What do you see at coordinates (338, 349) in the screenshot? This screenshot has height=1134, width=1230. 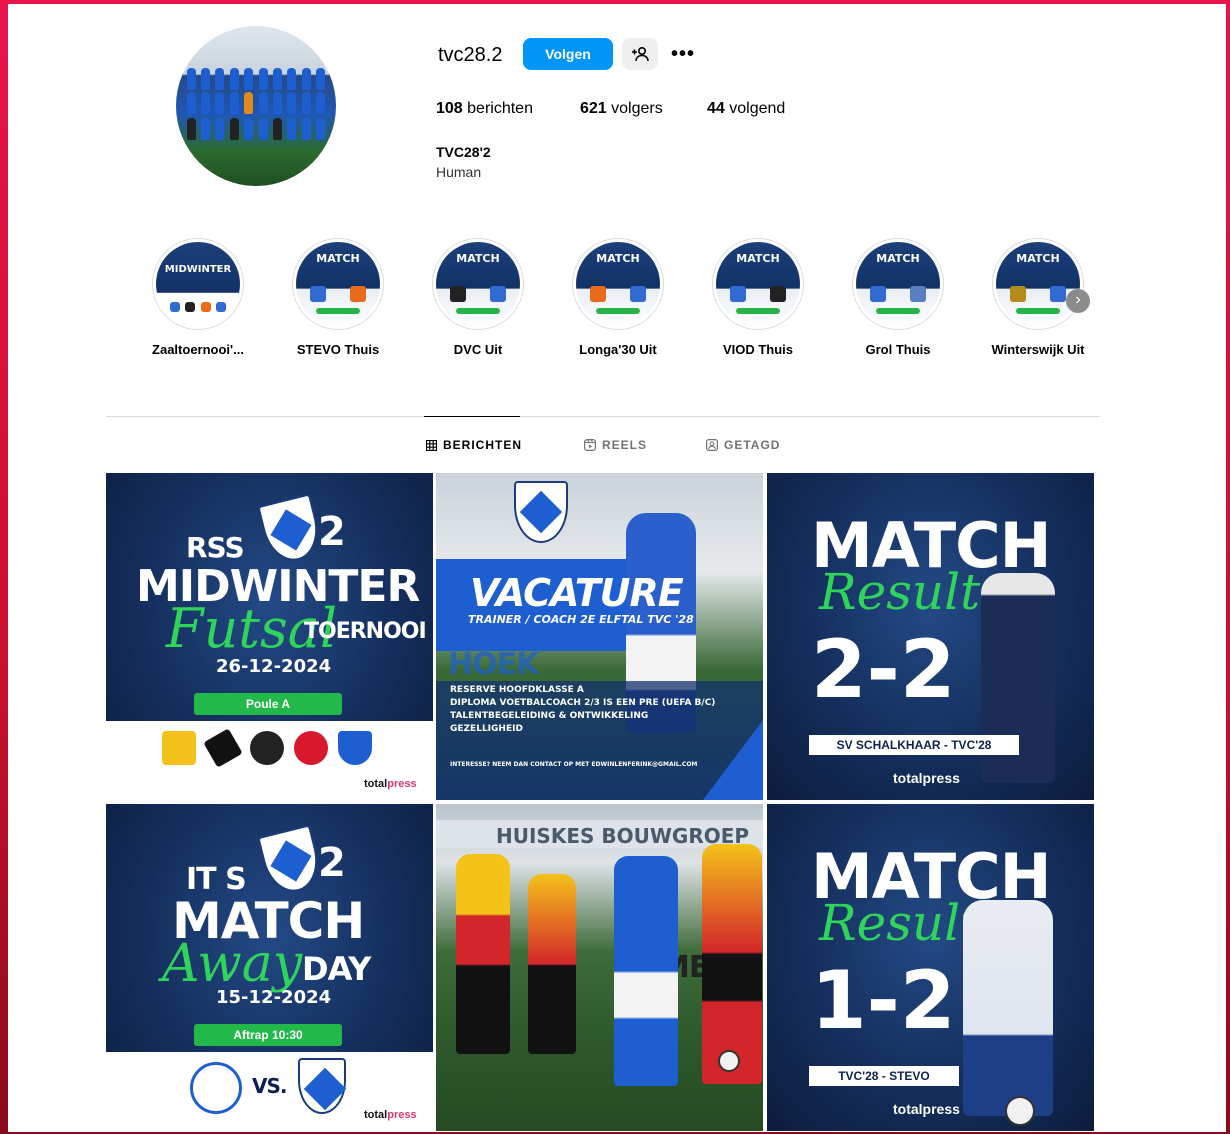 I see `highlight-label: STEVO Thuis` at bounding box center [338, 349].